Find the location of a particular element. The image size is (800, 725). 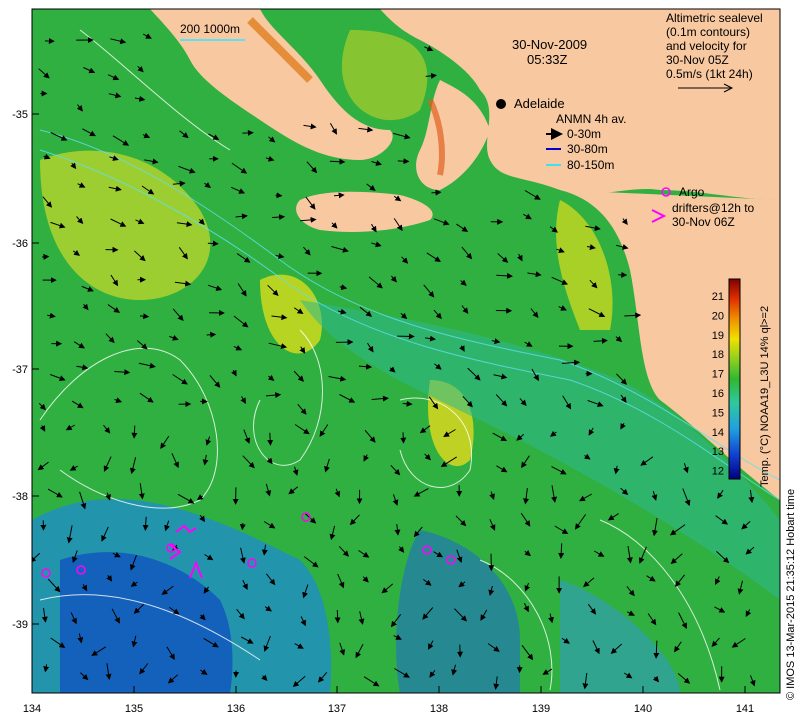

adelaide-marker is located at coordinates (501, 104).